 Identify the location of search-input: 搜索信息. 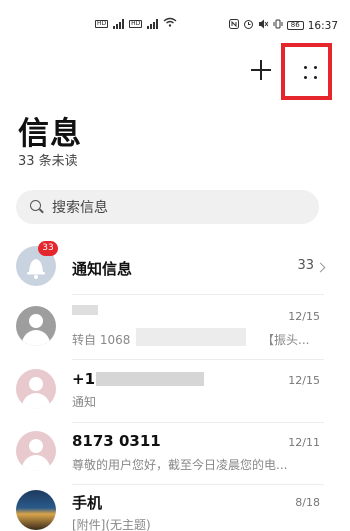
(167, 207).